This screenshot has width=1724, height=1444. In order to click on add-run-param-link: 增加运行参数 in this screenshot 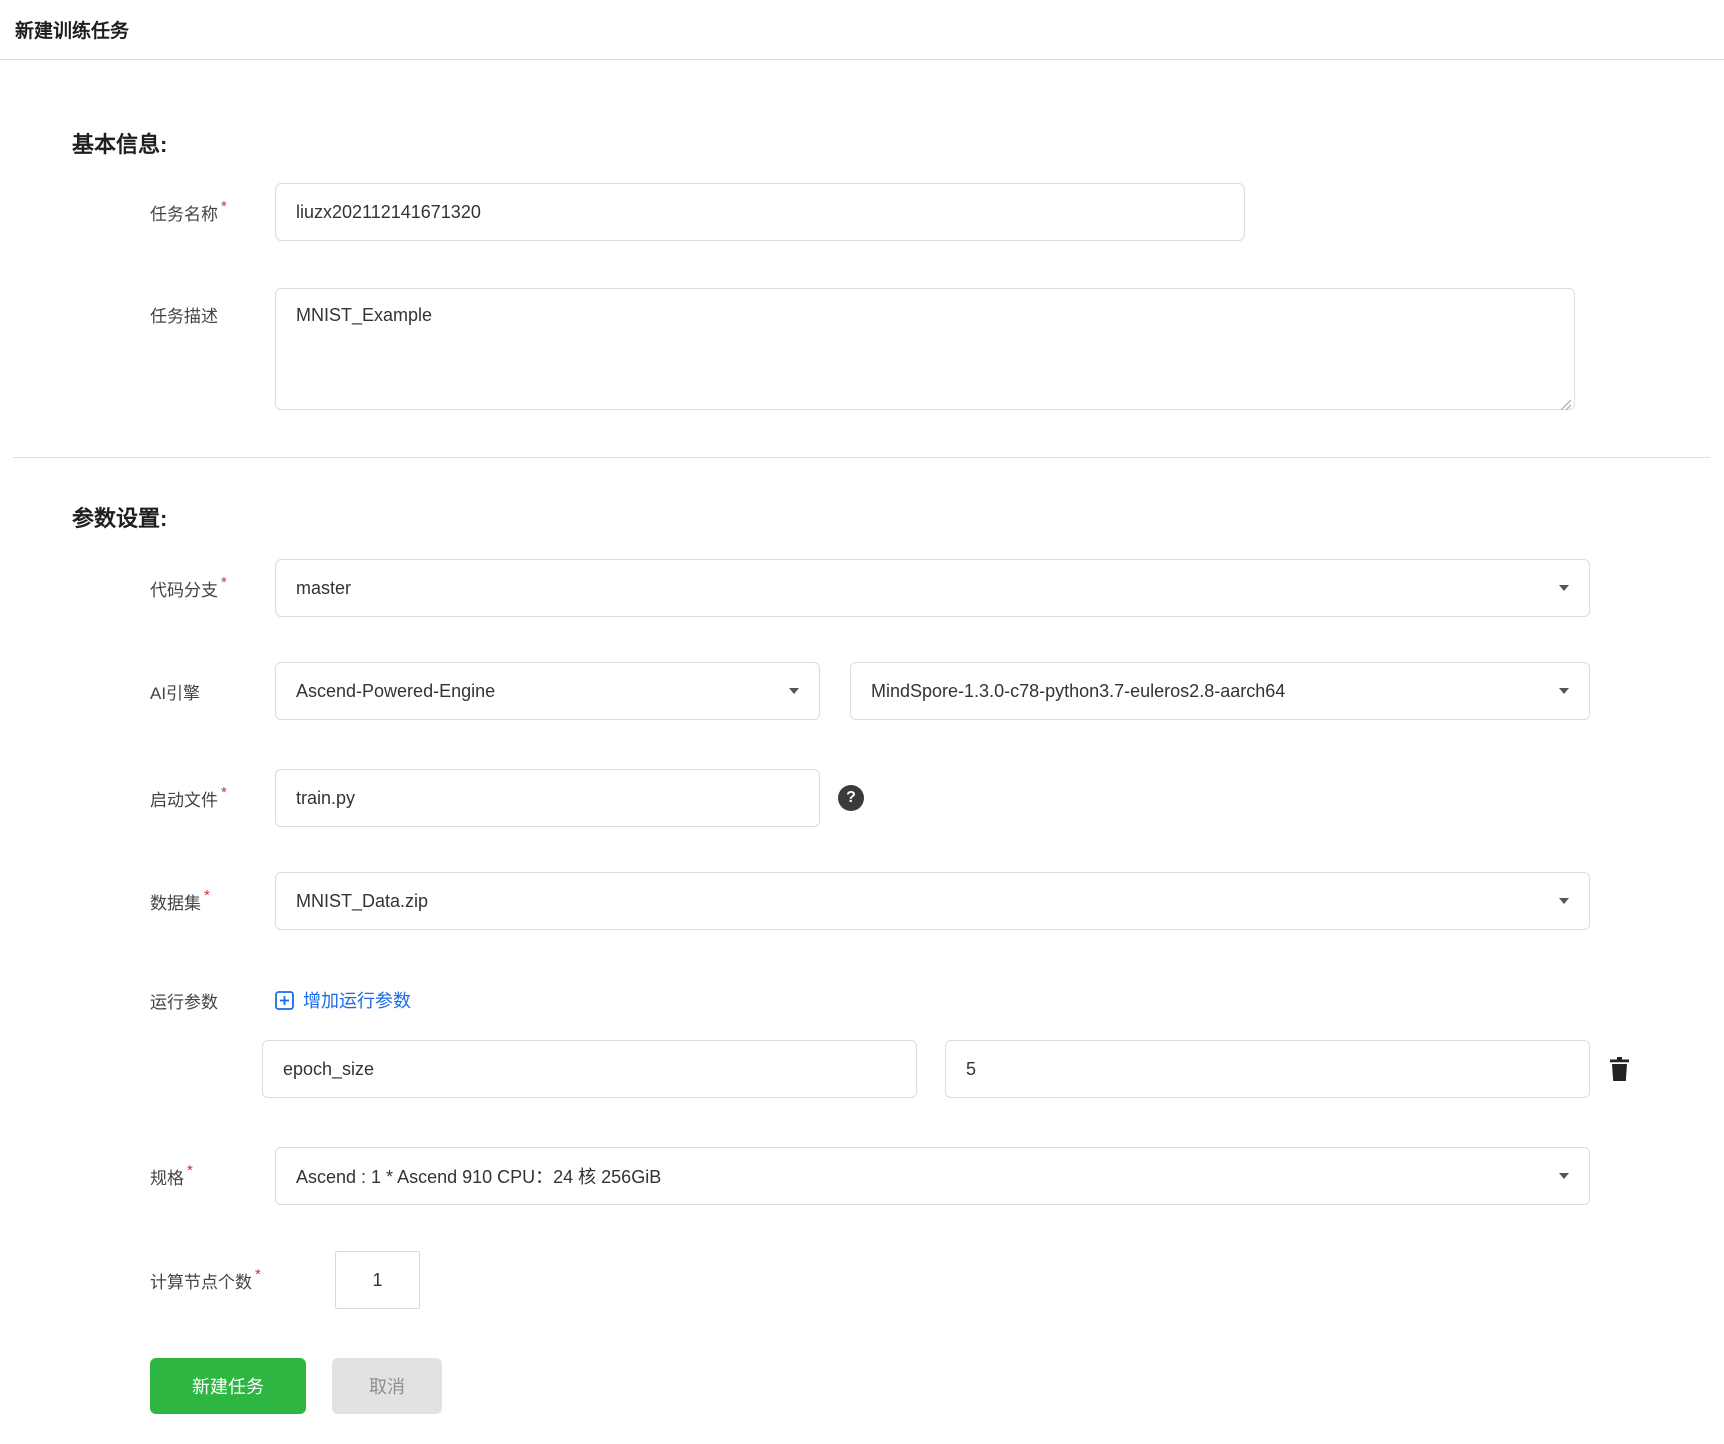, I will do `click(343, 1000)`.